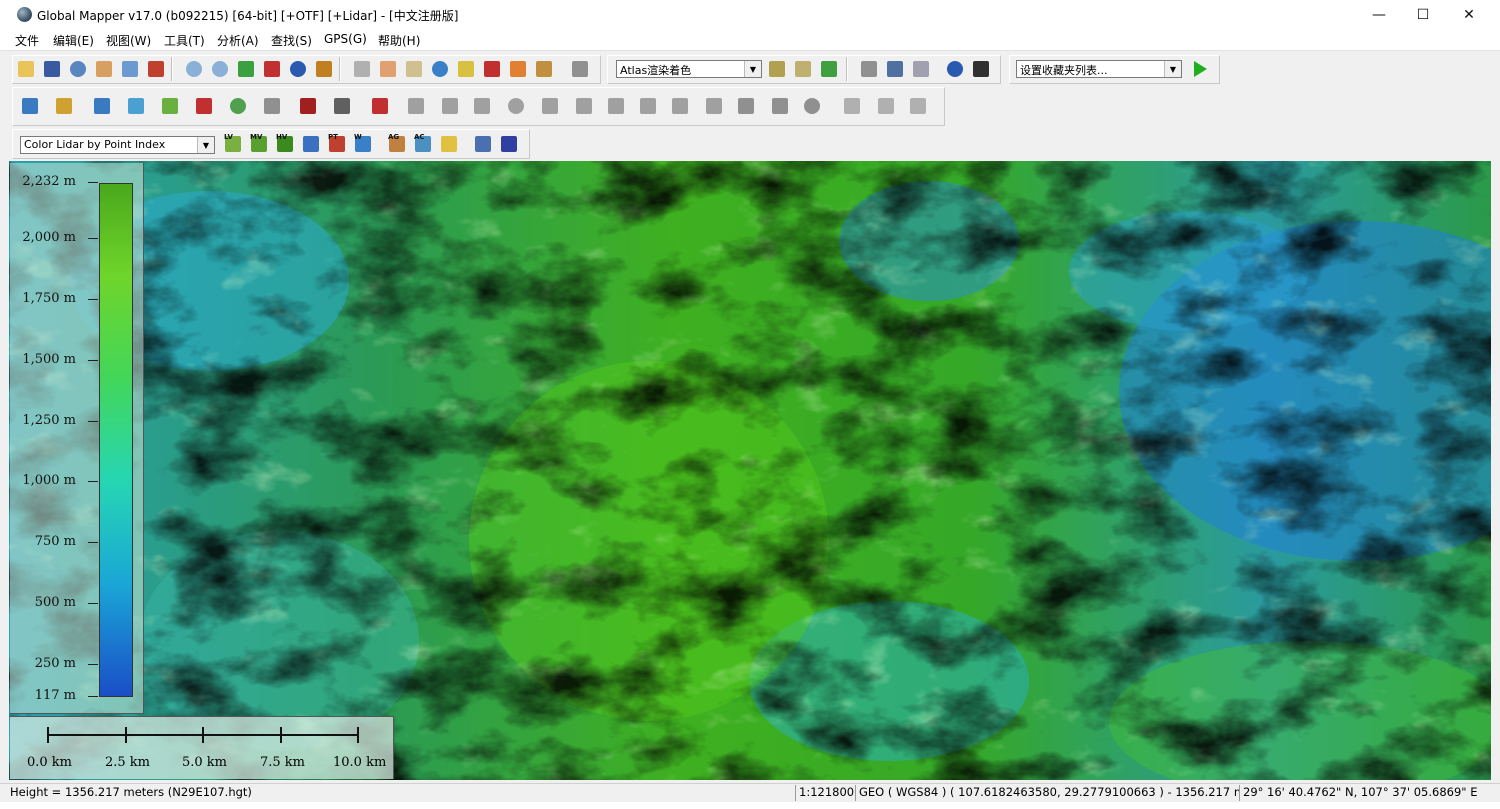 The height and width of the screenshot is (809, 1500). What do you see at coordinates (238, 40) in the screenshot?
I see `menu-analysis: 分析(A)` at bounding box center [238, 40].